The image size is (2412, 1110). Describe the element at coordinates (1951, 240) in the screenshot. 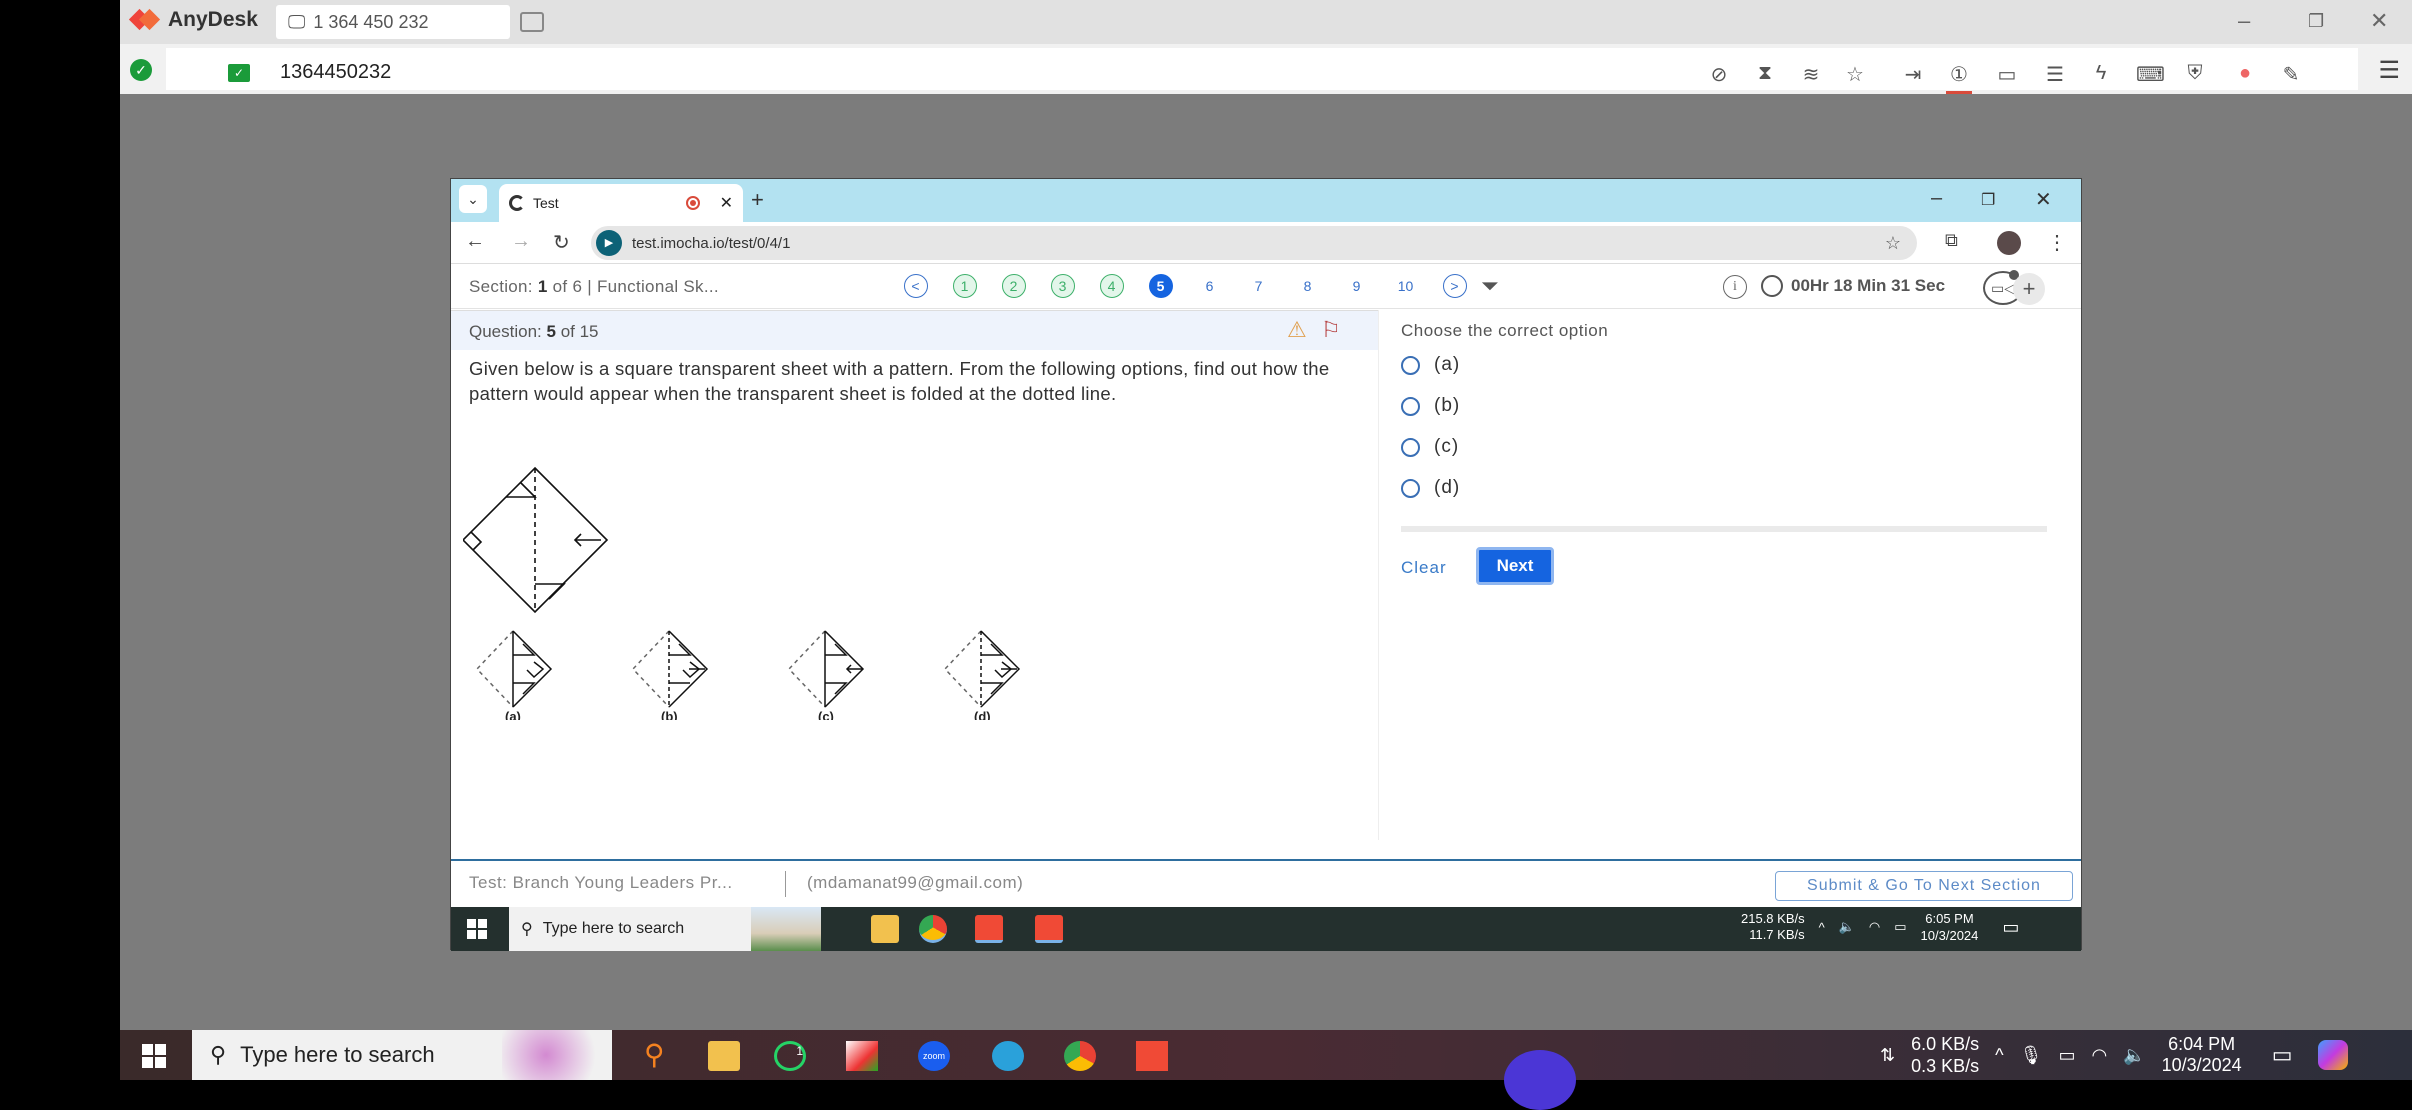

I see `extensions-icon: ⧉` at that location.